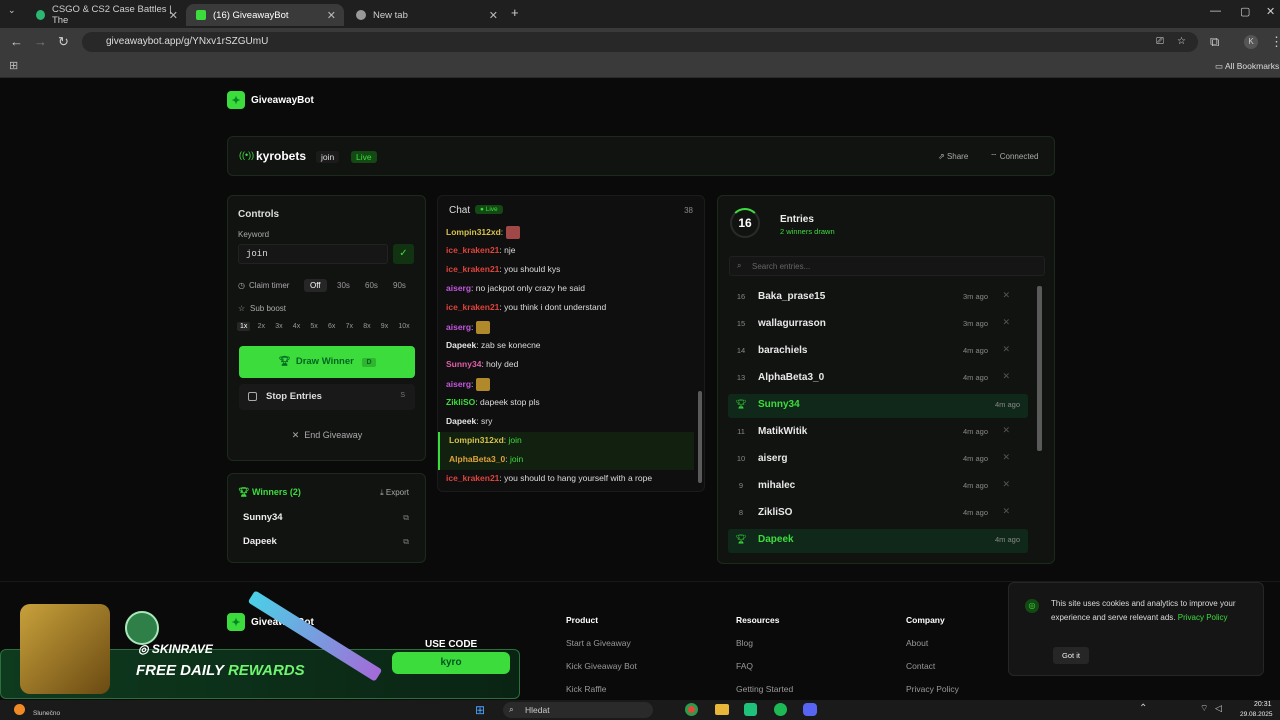 This screenshot has height=720, width=1280. Describe the element at coordinates (1275, 42) in the screenshot. I see `menu-icon: ⋮` at that location.